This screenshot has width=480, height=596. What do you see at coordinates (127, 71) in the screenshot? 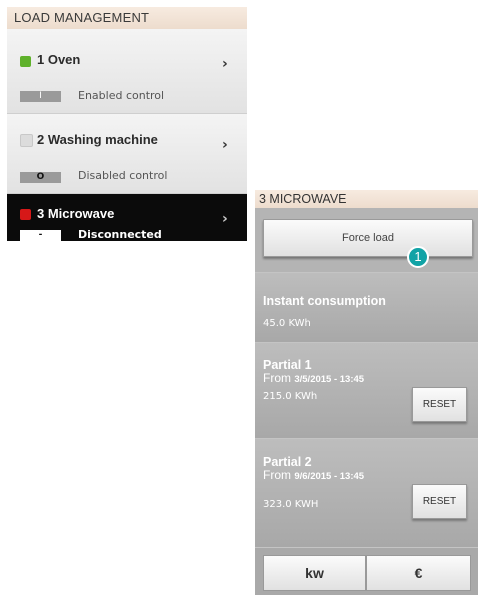
I see `load-item-oven: 1 Oven › I Enabled control` at bounding box center [127, 71].